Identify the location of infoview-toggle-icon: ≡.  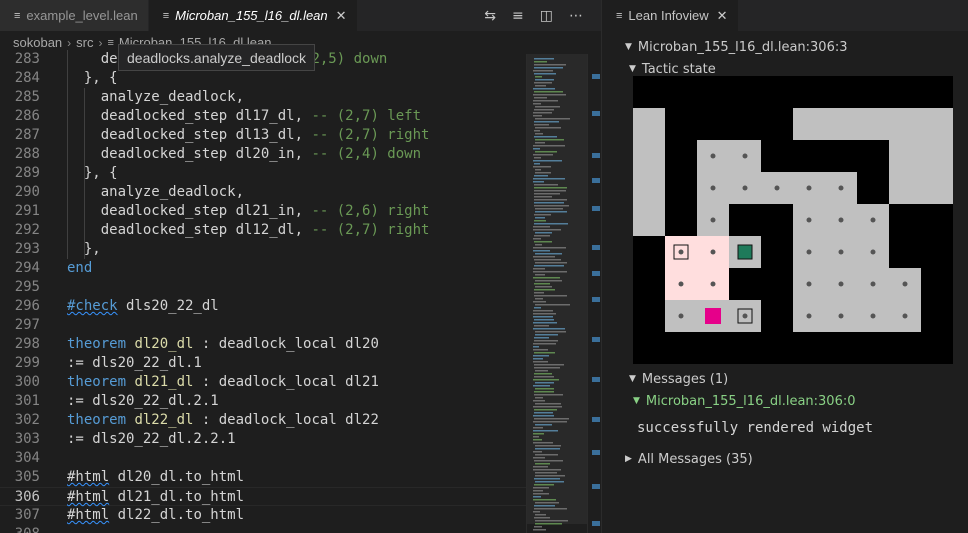
(518, 16).